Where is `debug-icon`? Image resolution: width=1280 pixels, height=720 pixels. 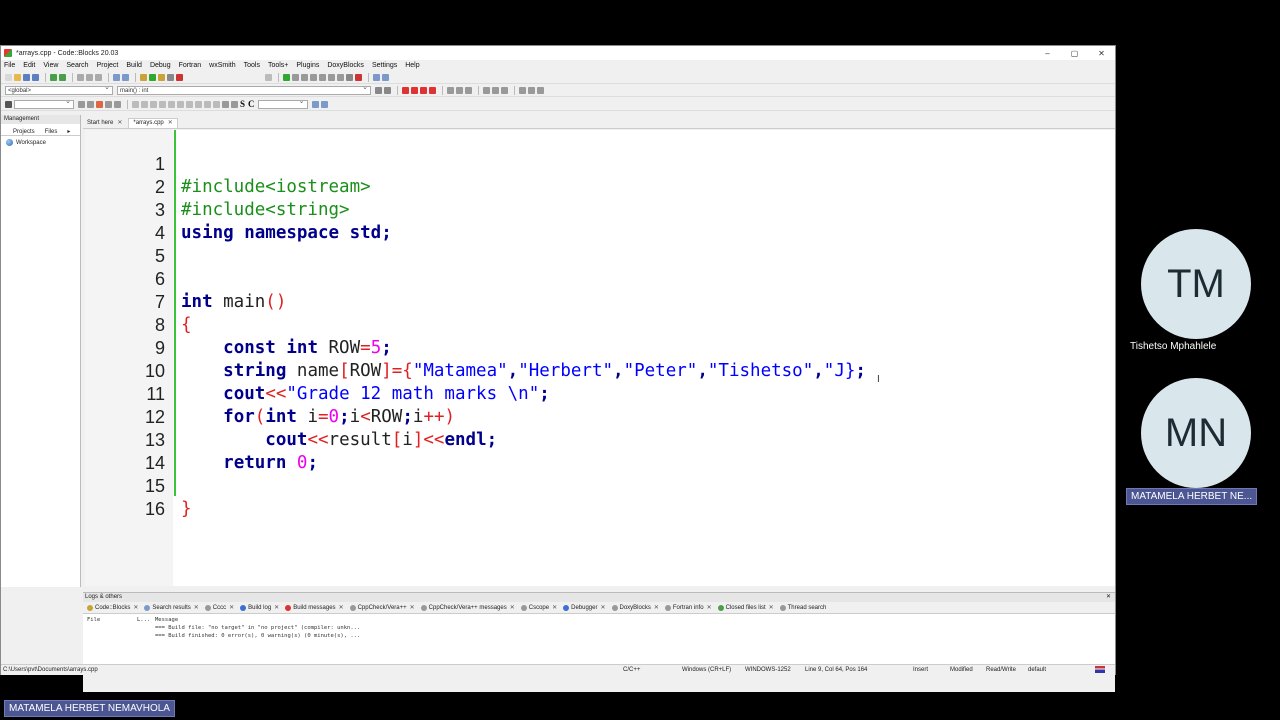 debug-icon is located at coordinates (286, 77).